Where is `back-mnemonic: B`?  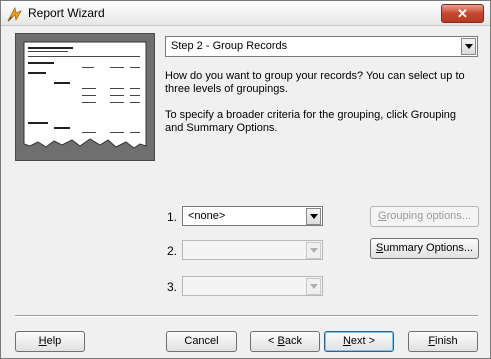
back-mnemonic: B is located at coordinates (281, 341).